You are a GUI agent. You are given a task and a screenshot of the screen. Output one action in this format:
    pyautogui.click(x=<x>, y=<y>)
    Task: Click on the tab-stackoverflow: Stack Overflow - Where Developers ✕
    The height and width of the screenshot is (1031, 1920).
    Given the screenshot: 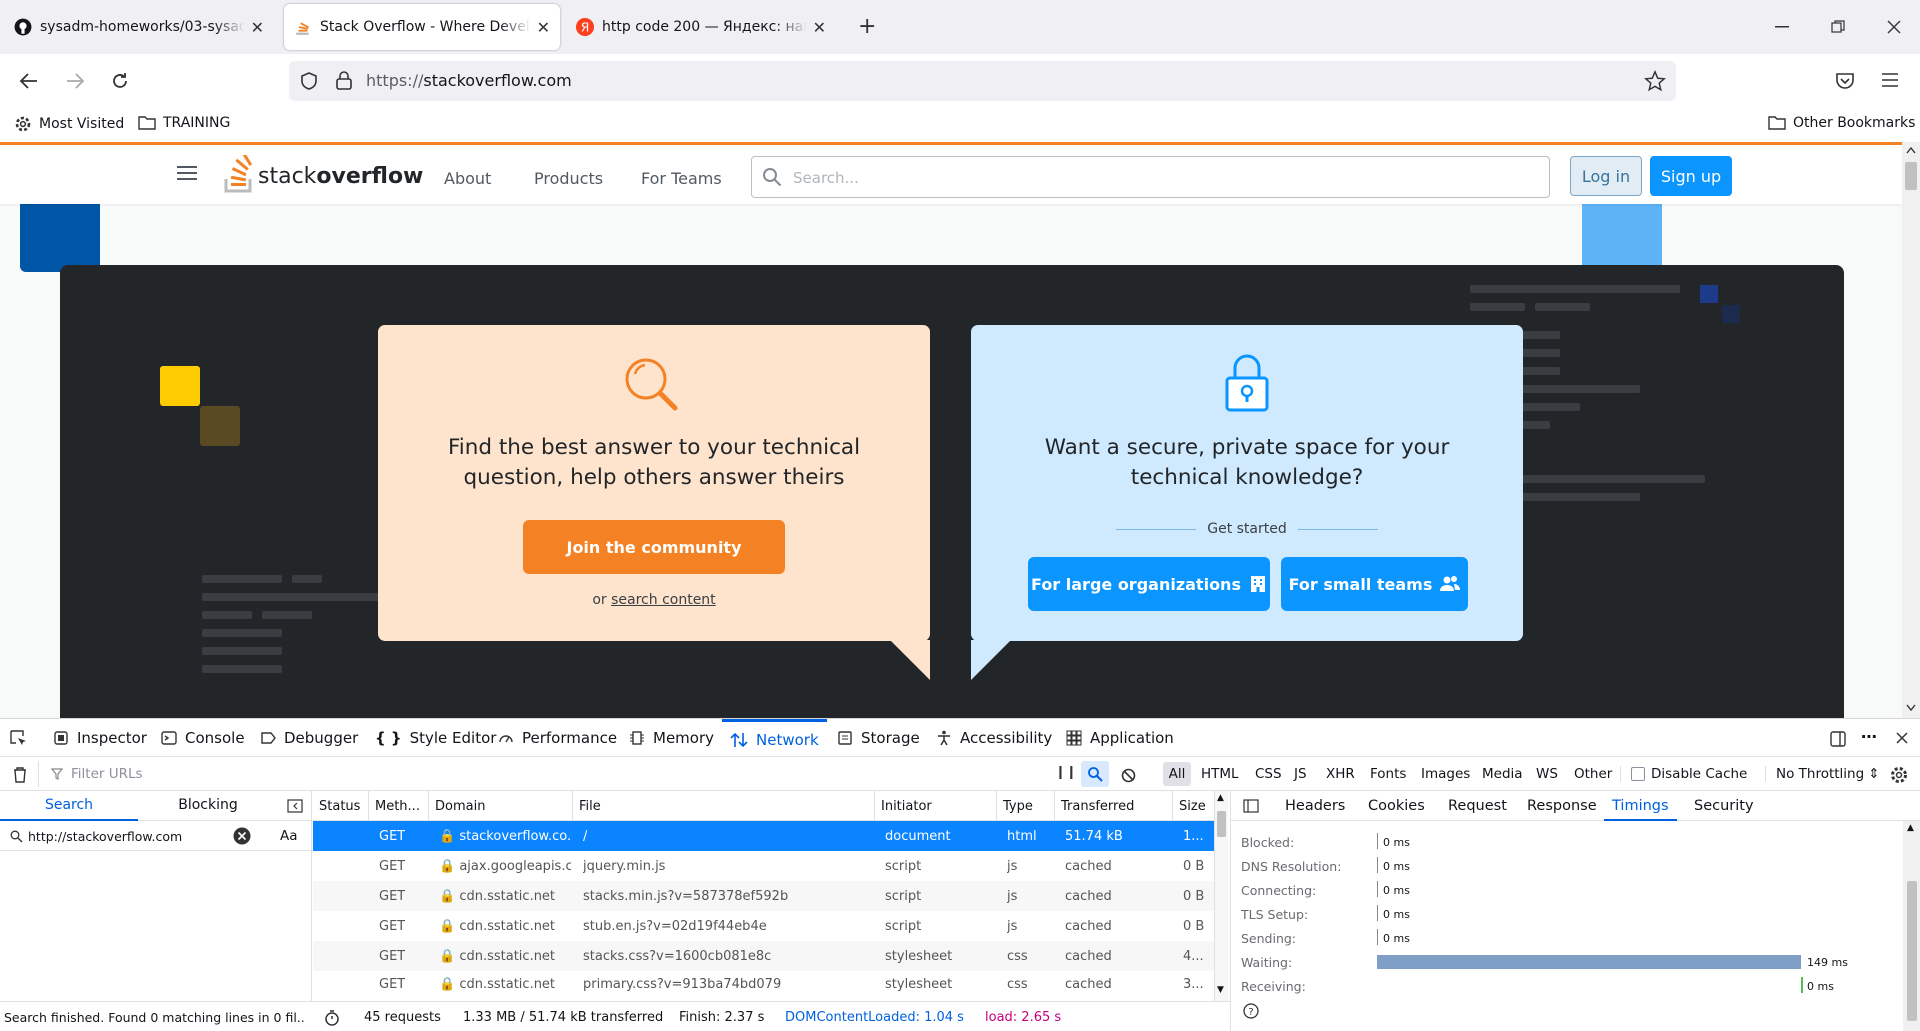 What is the action you would take?
    pyautogui.click(x=422, y=27)
    